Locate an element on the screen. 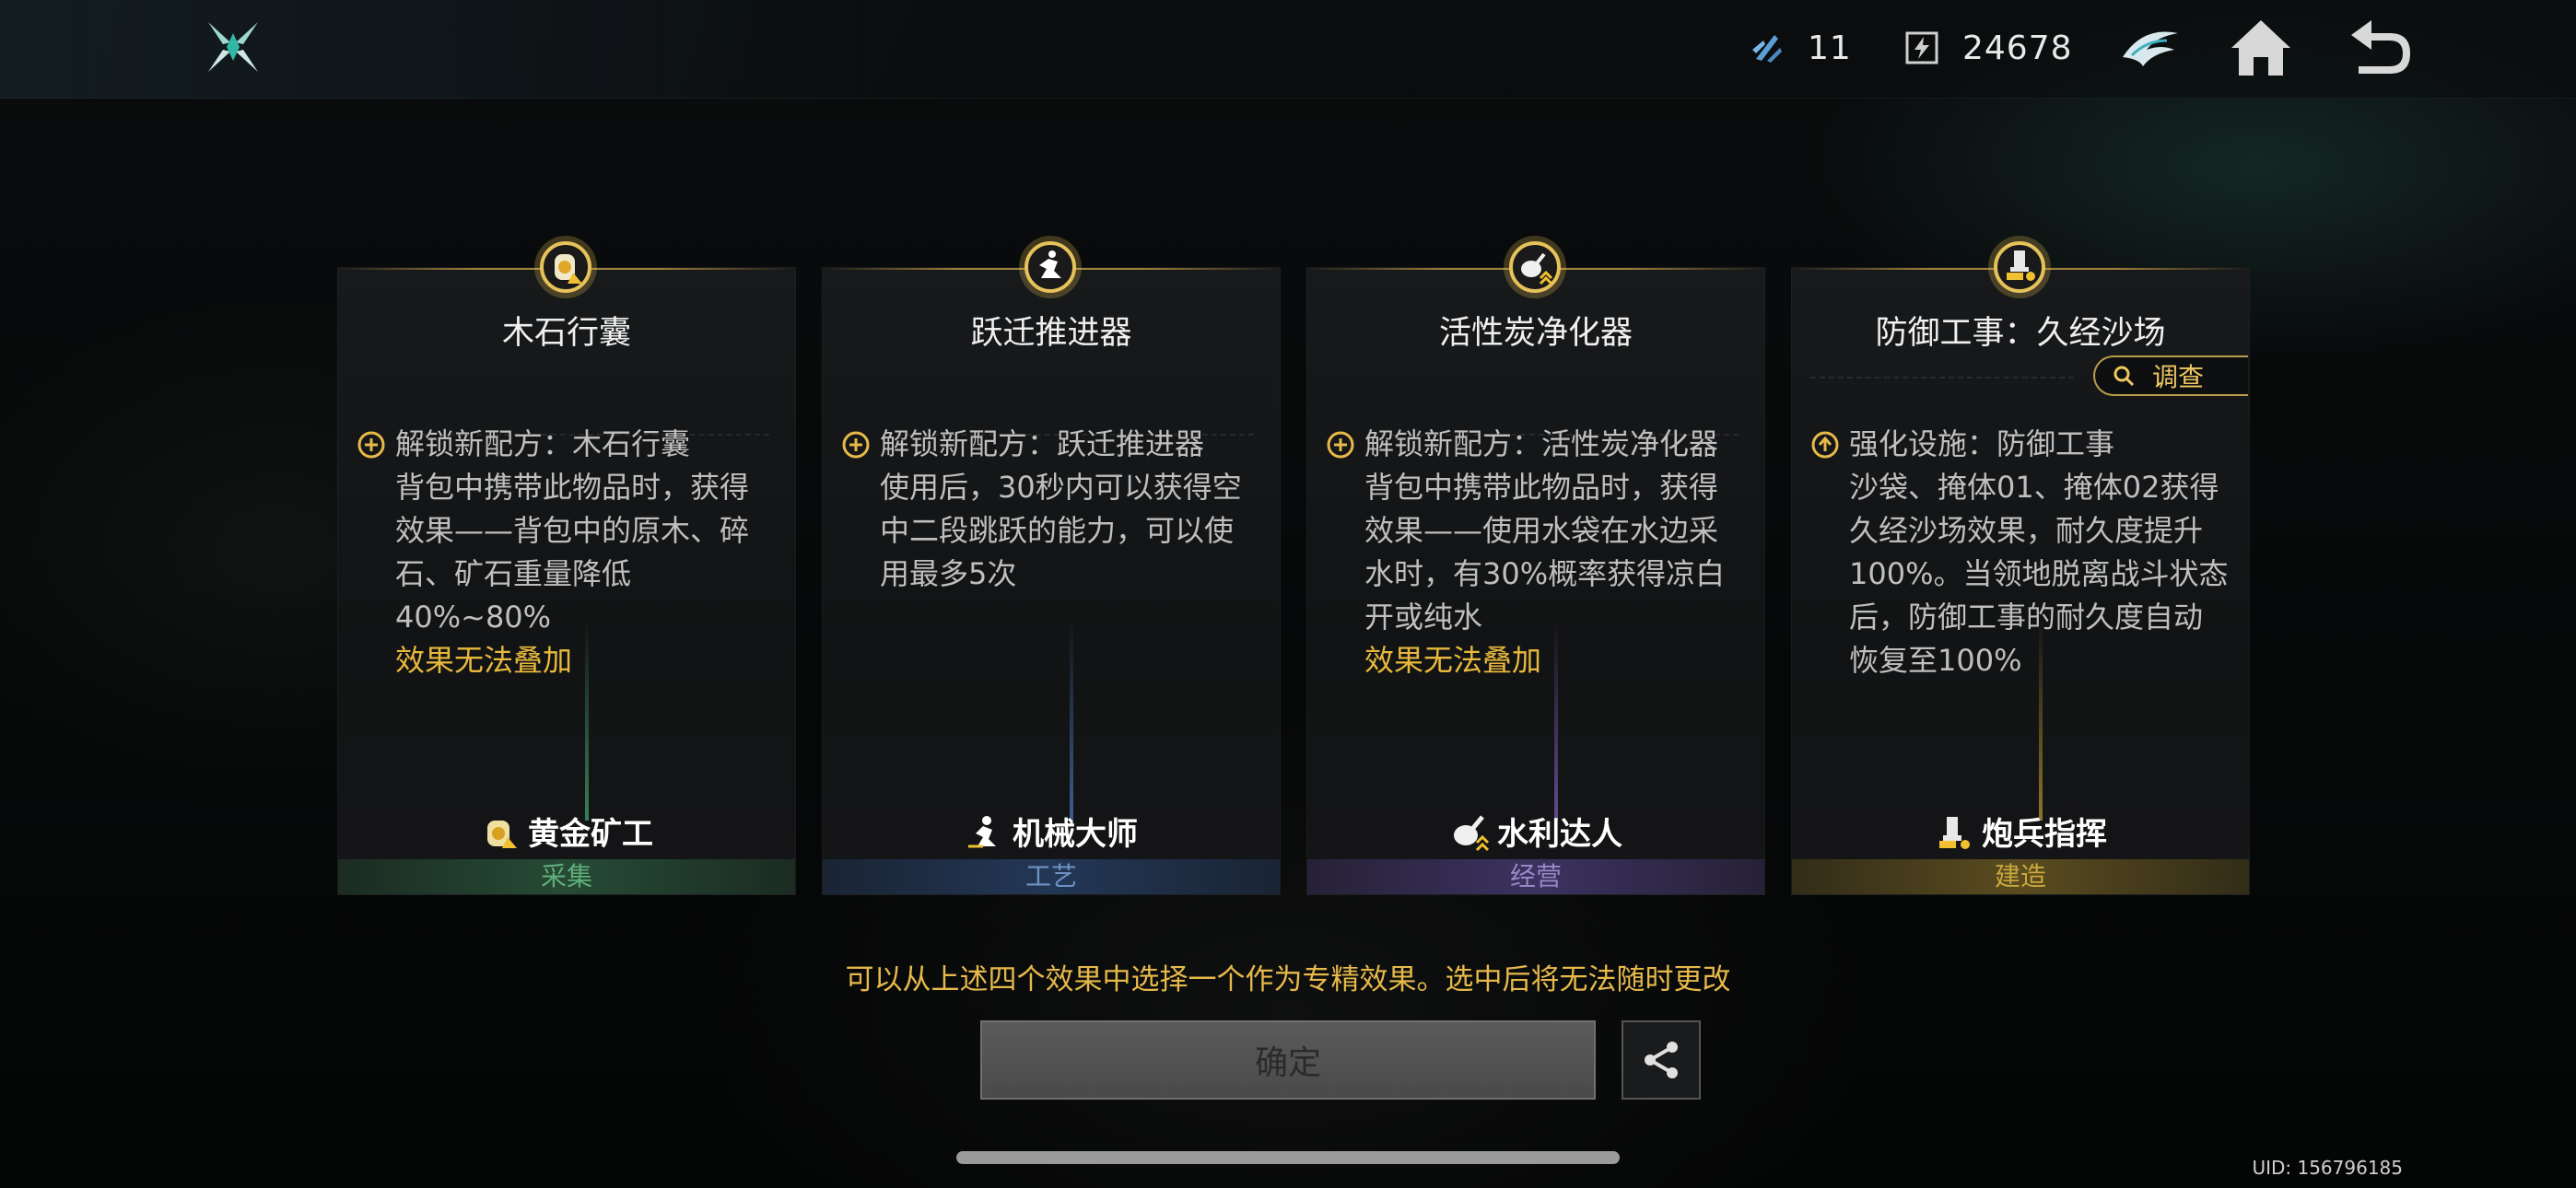 This screenshot has width=2576, height=1188. home-indicator is located at coordinates (1288, 1157).